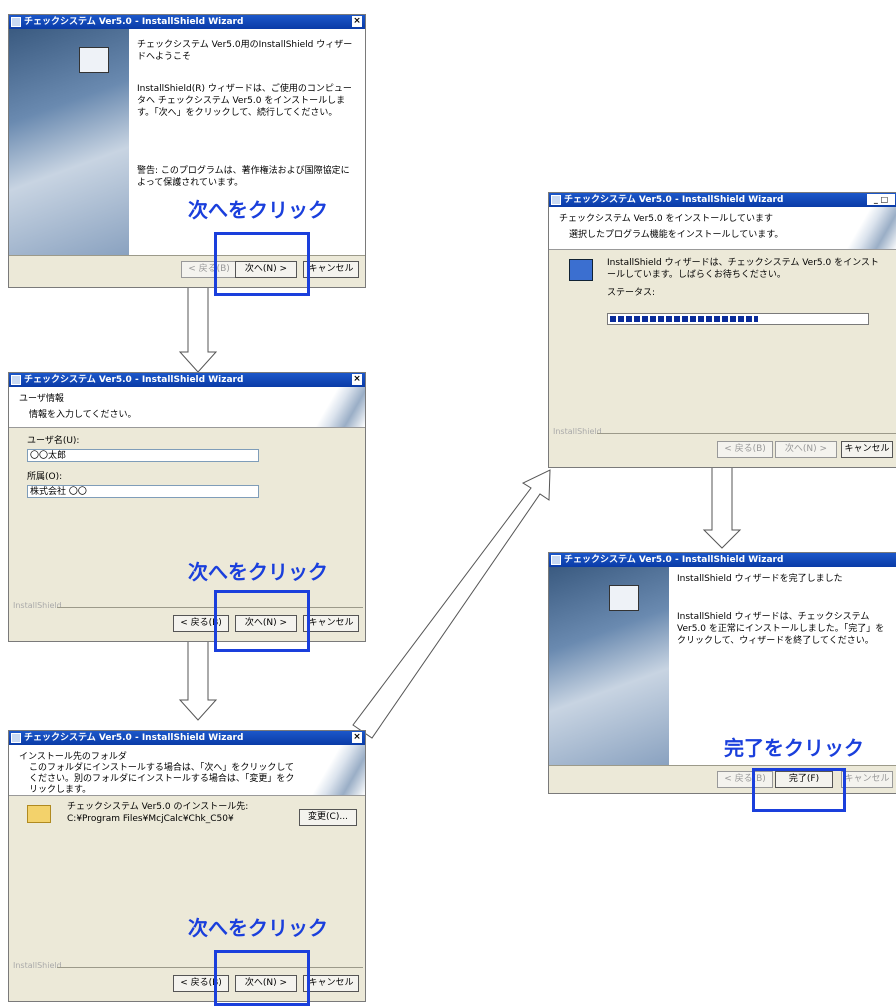  Describe the element at coordinates (666, 219) in the screenshot. I see `header-title: チェックシステム Ver5.0 をインストールしています` at that location.